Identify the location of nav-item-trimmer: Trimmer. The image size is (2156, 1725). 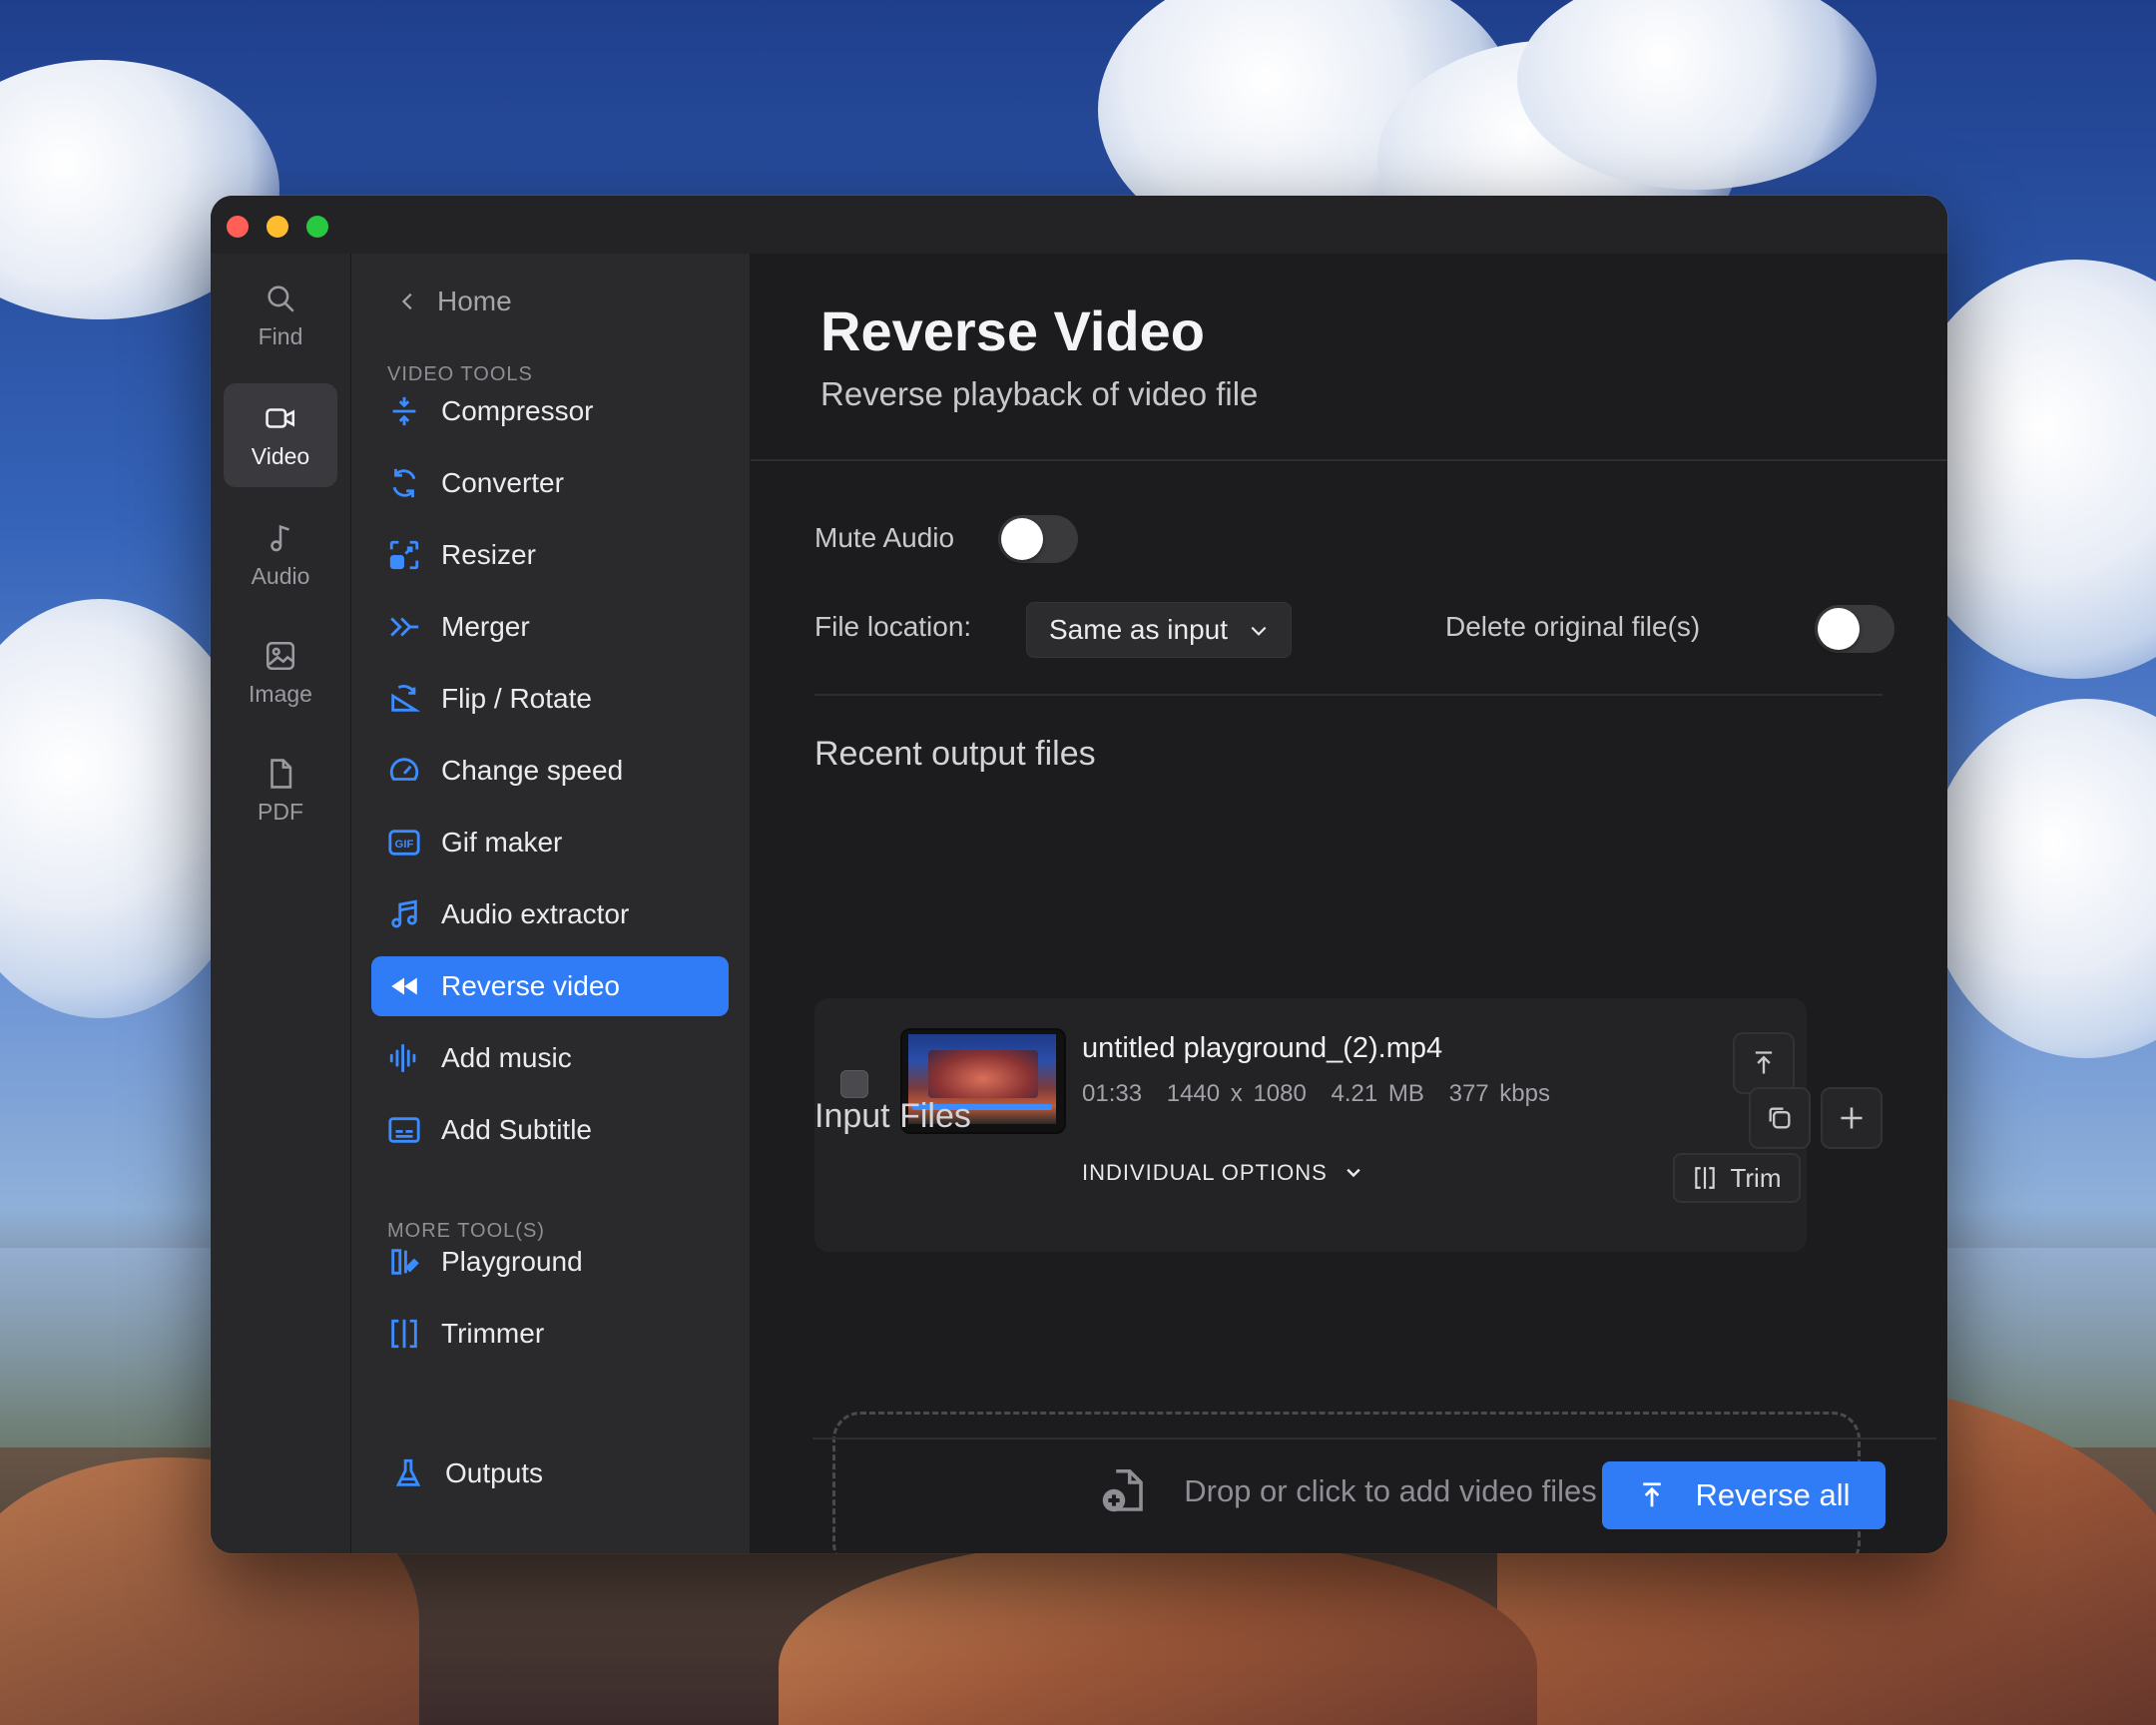
(550, 1334).